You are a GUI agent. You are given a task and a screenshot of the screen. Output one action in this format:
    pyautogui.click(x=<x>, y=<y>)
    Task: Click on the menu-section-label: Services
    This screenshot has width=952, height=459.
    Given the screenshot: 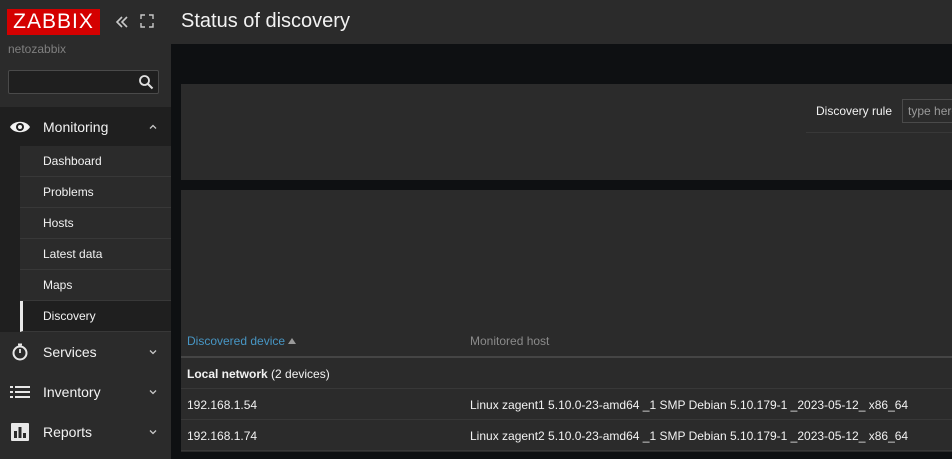 What is the action you would take?
    pyautogui.click(x=70, y=352)
    